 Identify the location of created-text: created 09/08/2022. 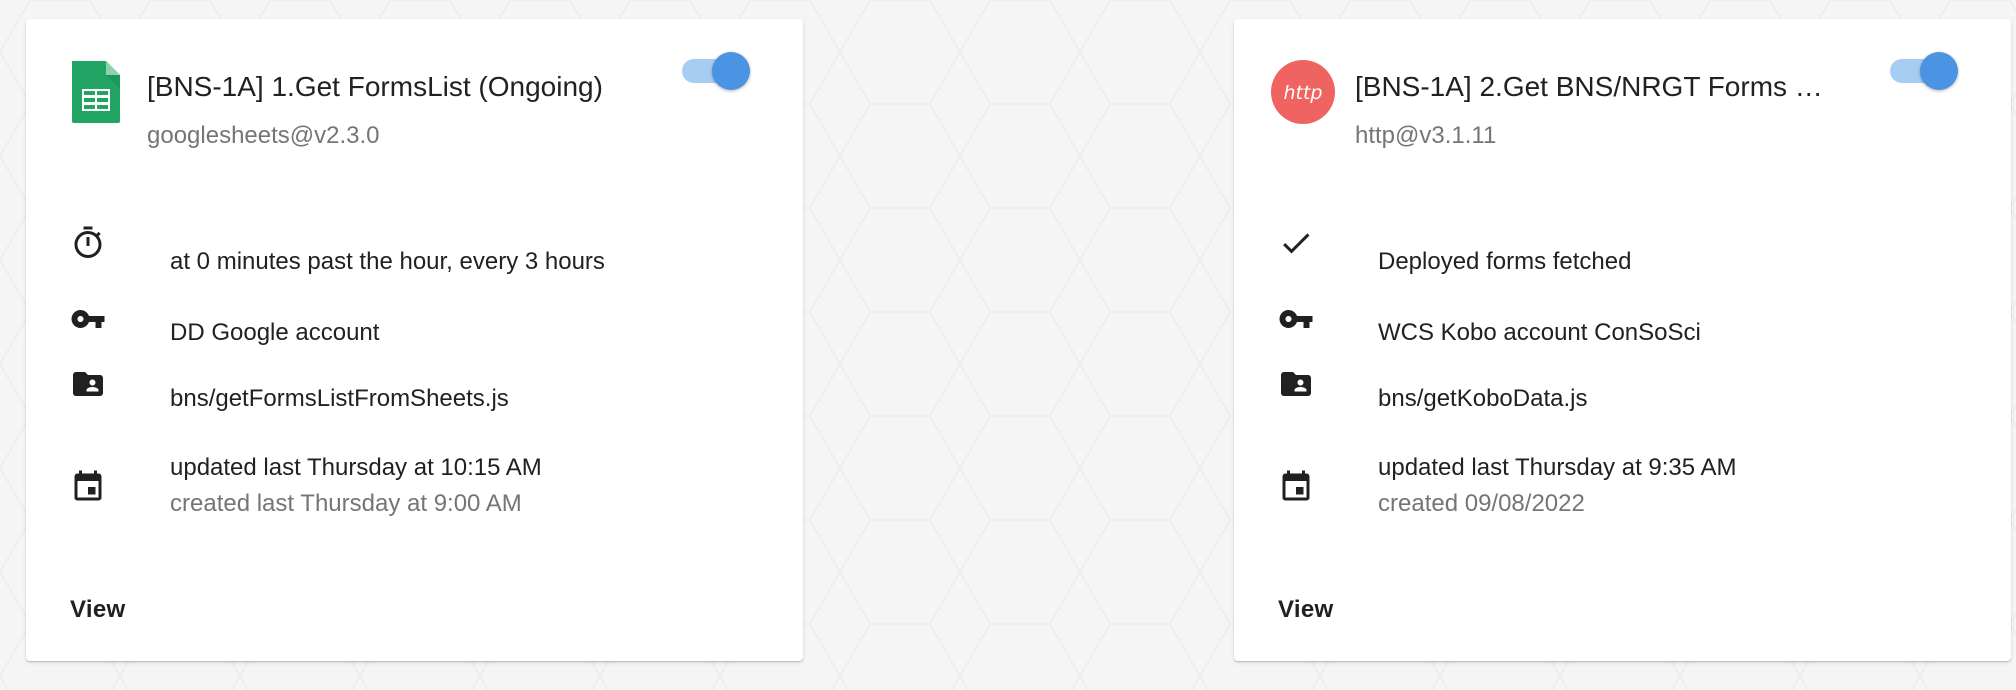
(1481, 503).